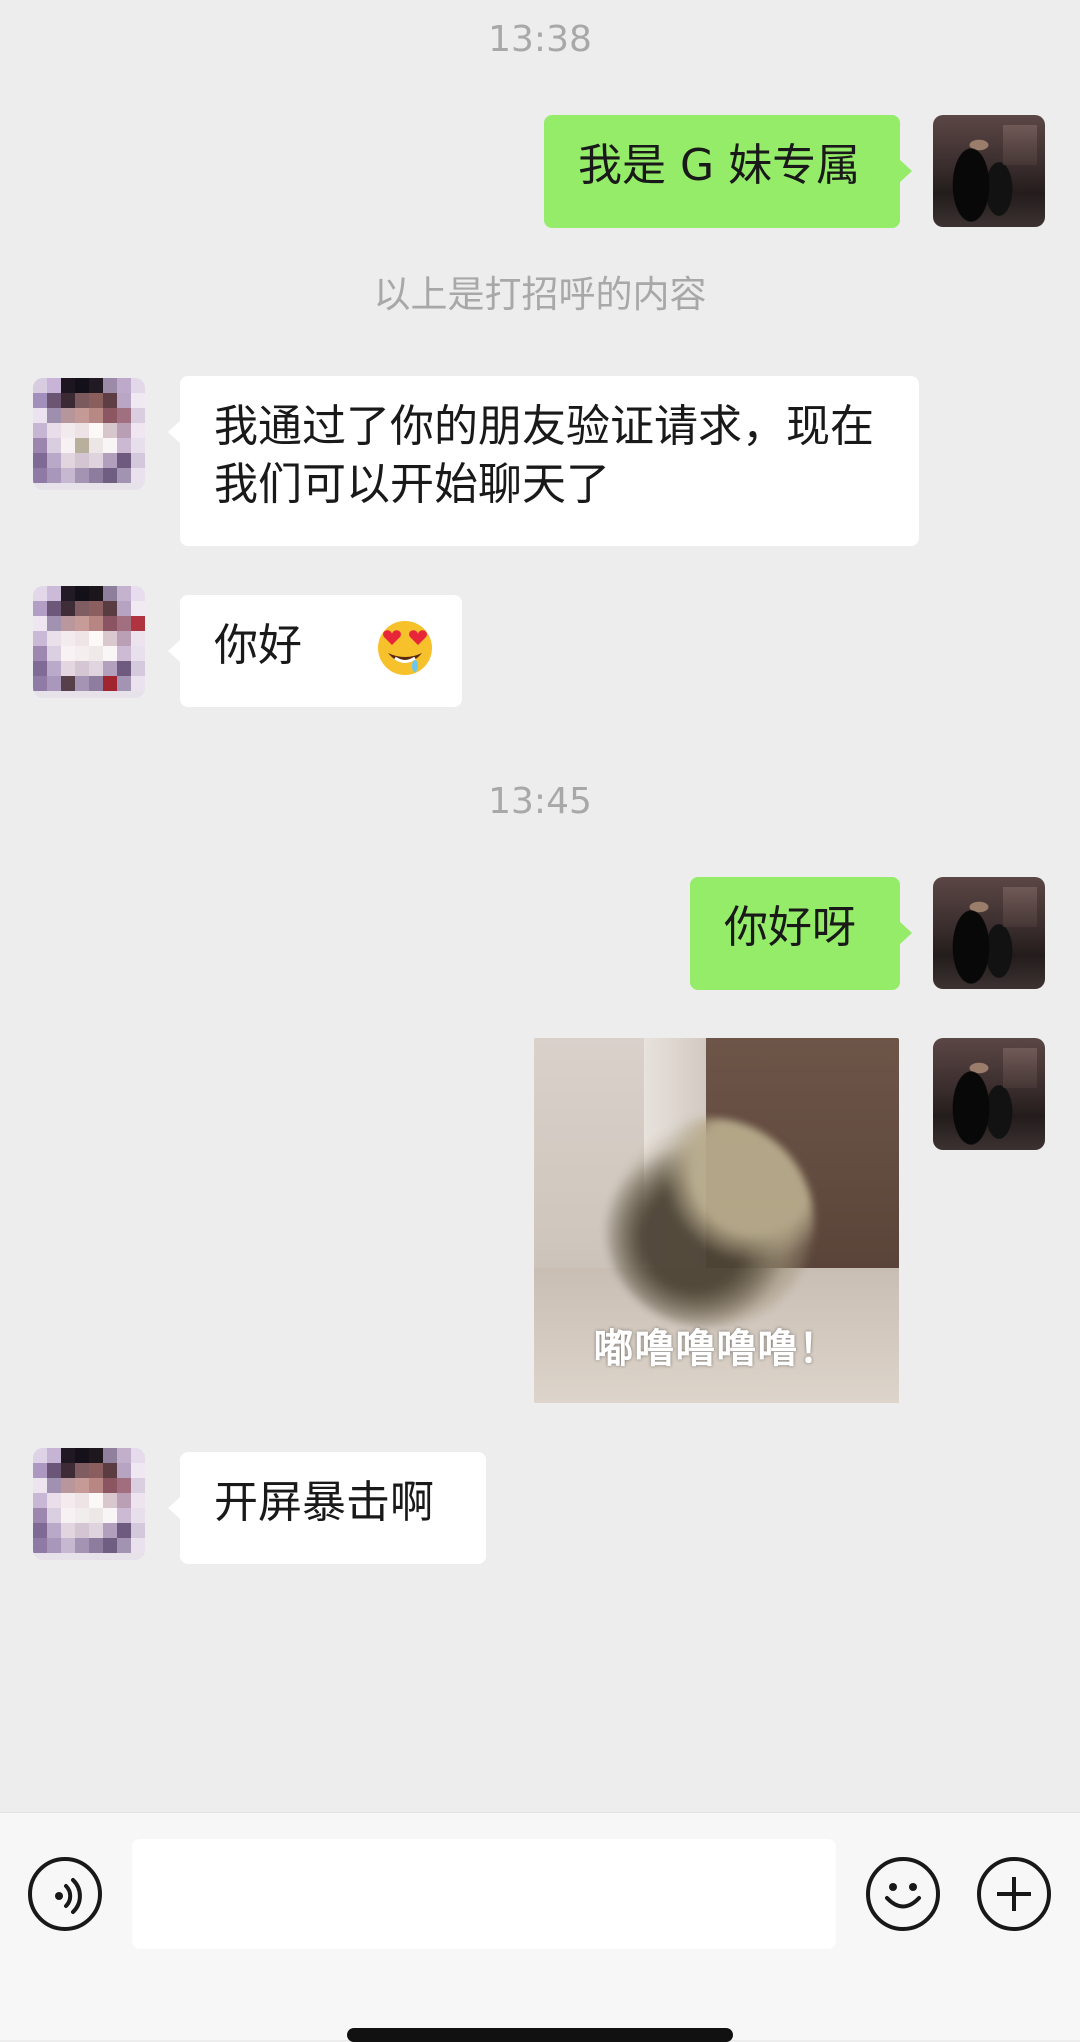 The height and width of the screenshot is (2042, 1080). I want to click on message-input, so click(484, 1894).